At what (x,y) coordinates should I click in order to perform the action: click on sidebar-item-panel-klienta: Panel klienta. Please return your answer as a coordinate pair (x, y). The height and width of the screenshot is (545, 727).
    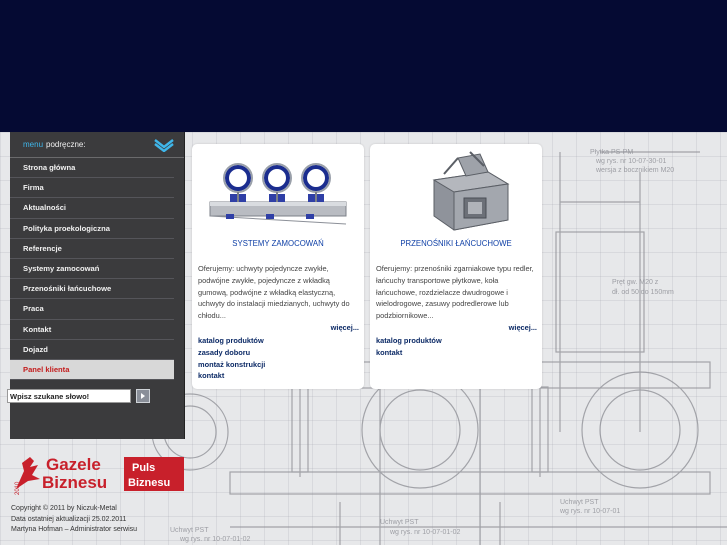
    Looking at the image, I should click on (92, 370).